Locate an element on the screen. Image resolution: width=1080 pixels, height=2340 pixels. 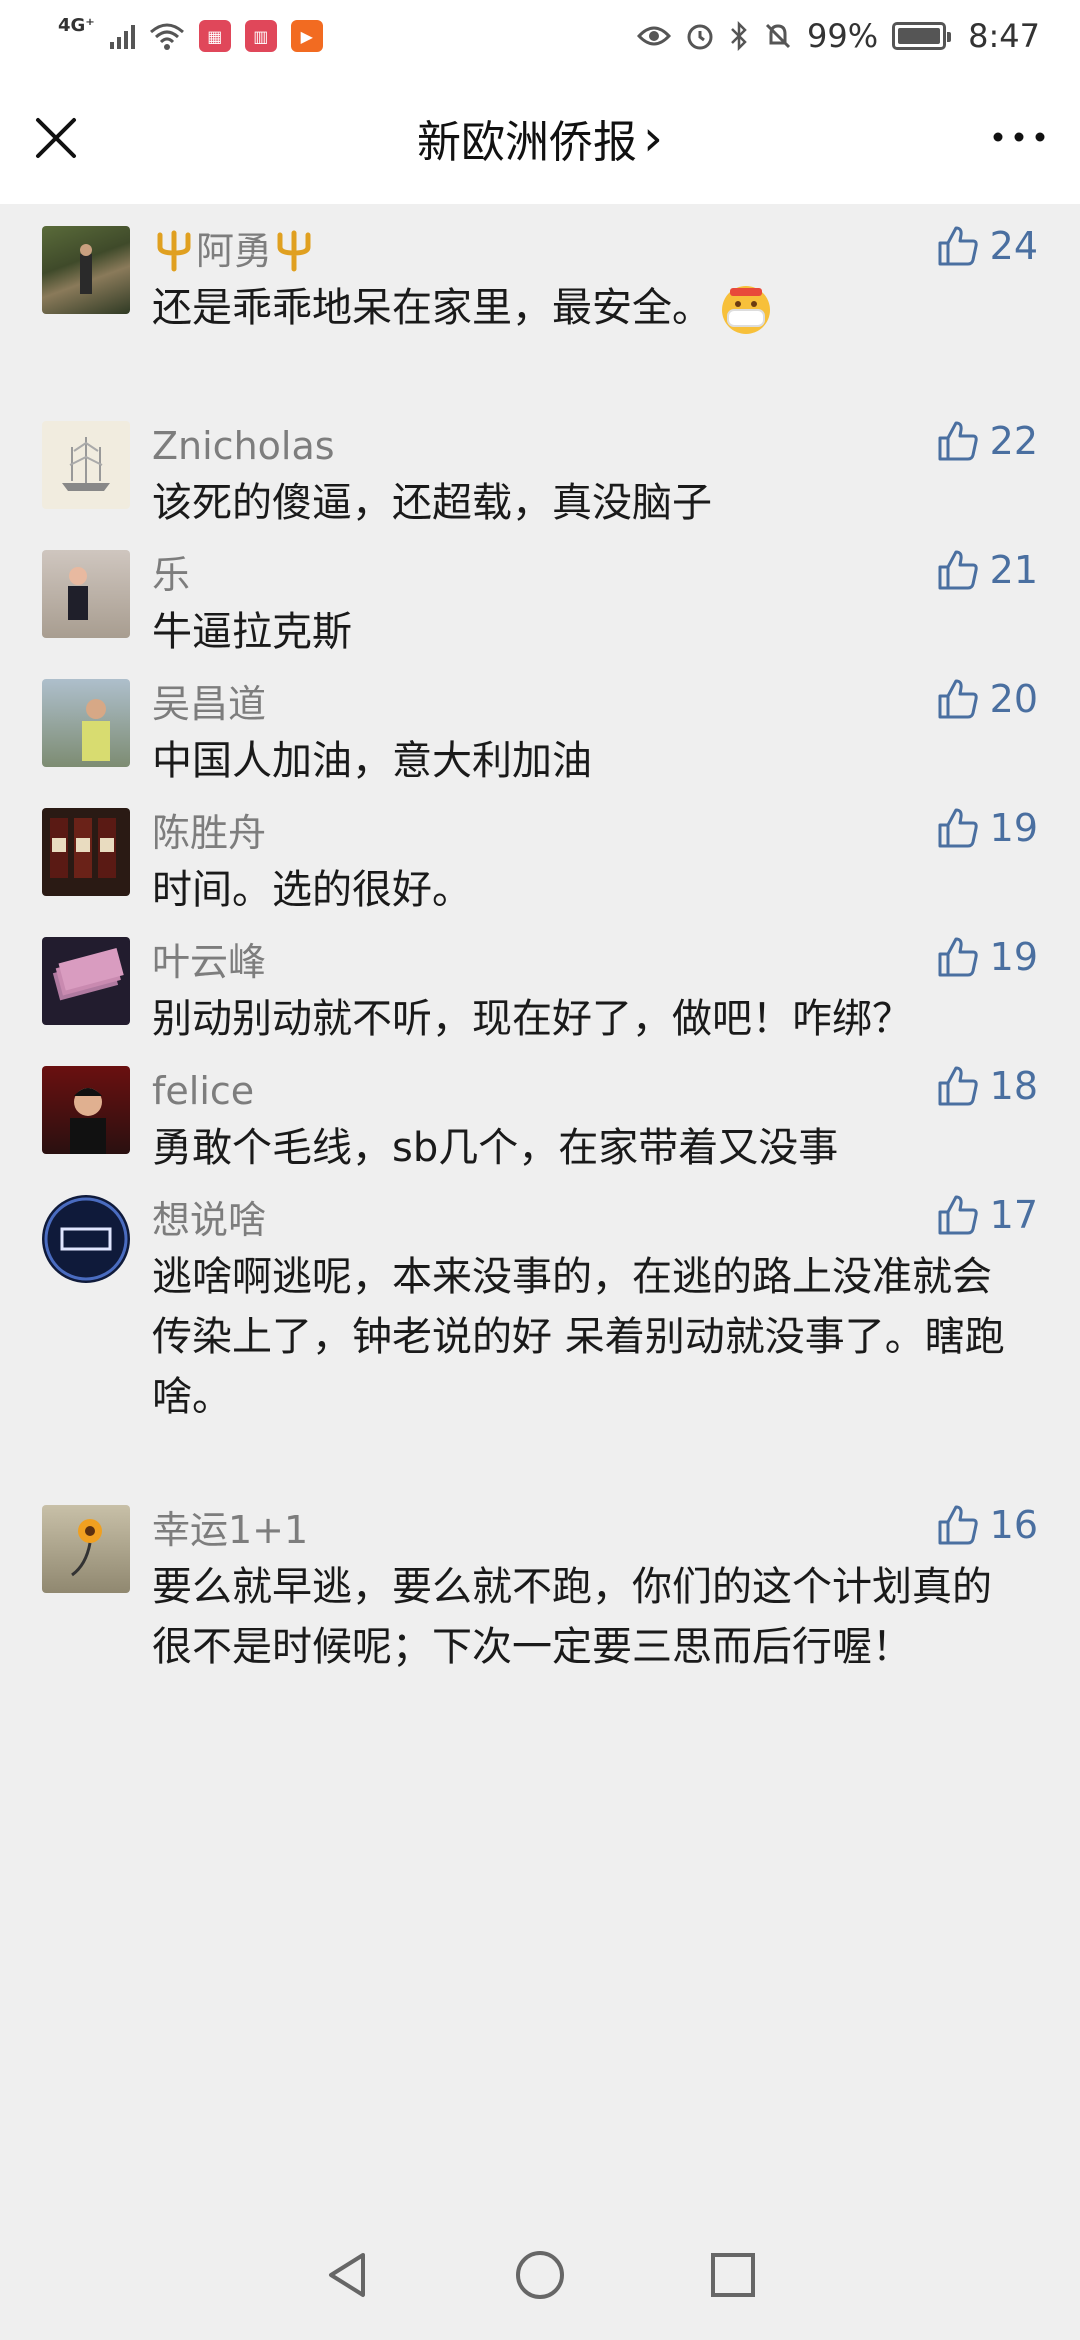
calendar-app-icon: ▦ is located at coordinates (214, 36).